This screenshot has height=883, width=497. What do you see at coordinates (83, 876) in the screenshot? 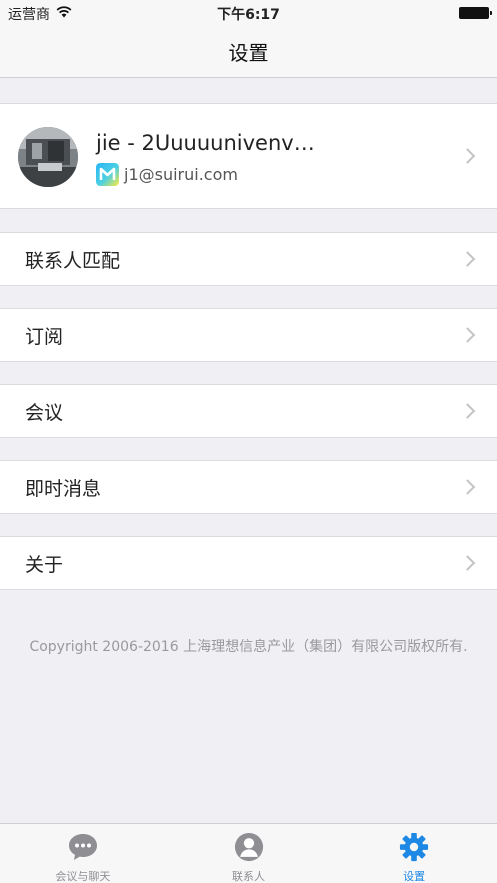
I see `tab-label: 会议与聊天` at bounding box center [83, 876].